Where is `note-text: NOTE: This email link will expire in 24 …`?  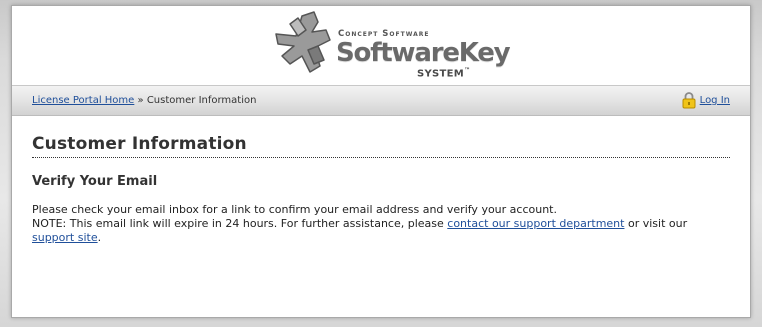 note-text: NOTE: This email link will expire in 24 … is located at coordinates (240, 223).